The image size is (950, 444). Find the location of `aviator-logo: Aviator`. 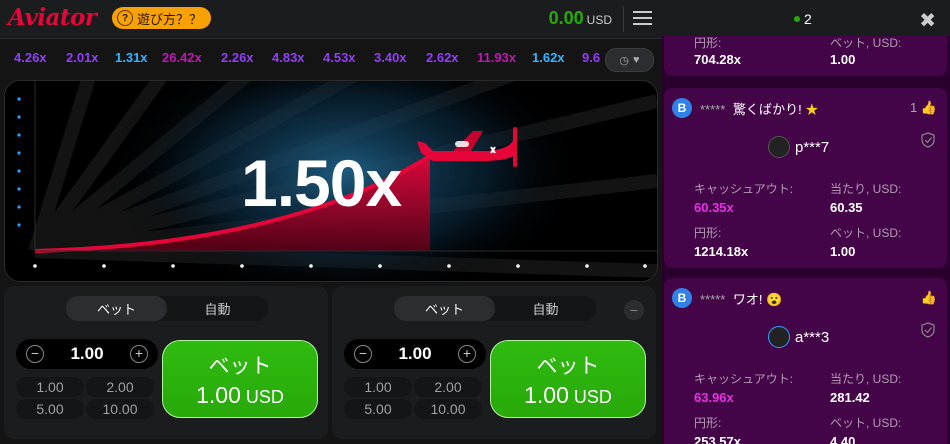

aviator-logo: Aviator is located at coordinates (52, 17).